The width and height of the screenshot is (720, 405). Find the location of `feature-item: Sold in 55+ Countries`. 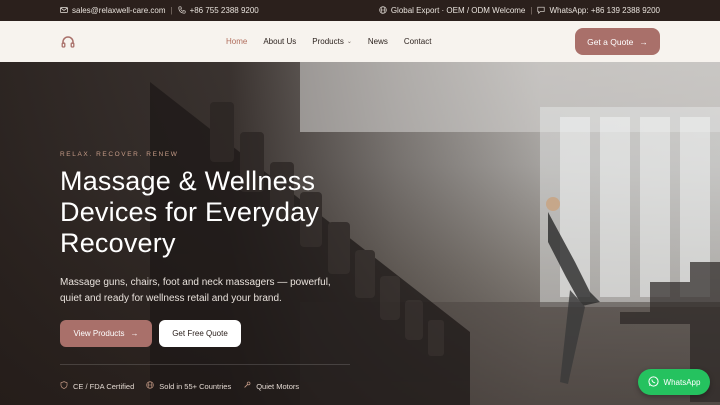

feature-item: Sold in 55+ Countries is located at coordinates (188, 386).